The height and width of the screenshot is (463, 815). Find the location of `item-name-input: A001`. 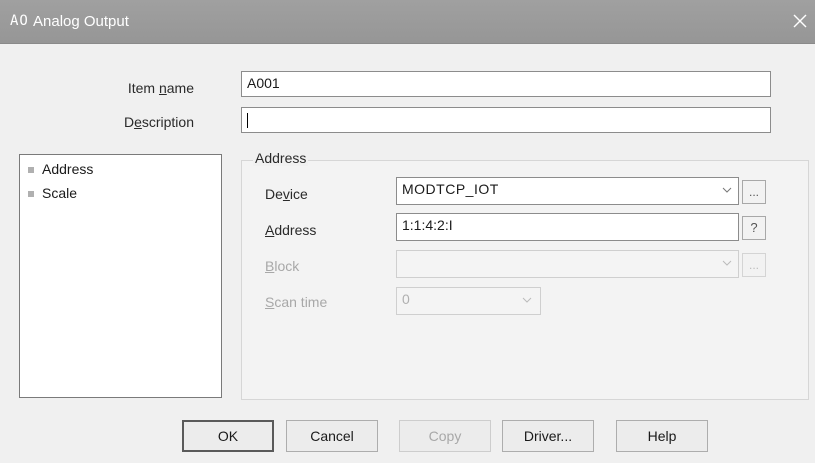

item-name-input: A001 is located at coordinates (506, 84).